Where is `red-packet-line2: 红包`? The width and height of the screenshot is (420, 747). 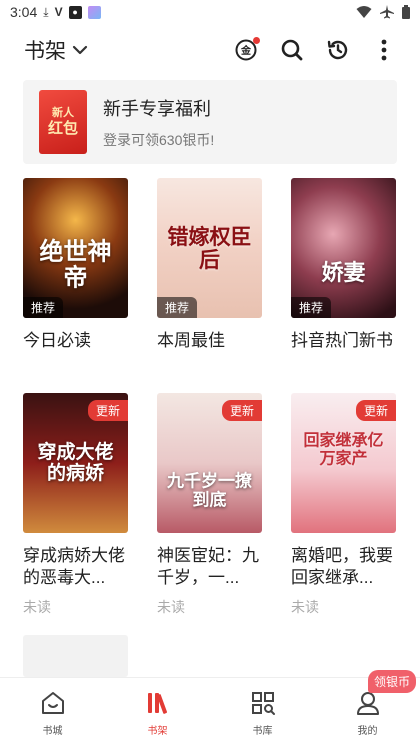 red-packet-line2: 红包 is located at coordinates (62, 128).